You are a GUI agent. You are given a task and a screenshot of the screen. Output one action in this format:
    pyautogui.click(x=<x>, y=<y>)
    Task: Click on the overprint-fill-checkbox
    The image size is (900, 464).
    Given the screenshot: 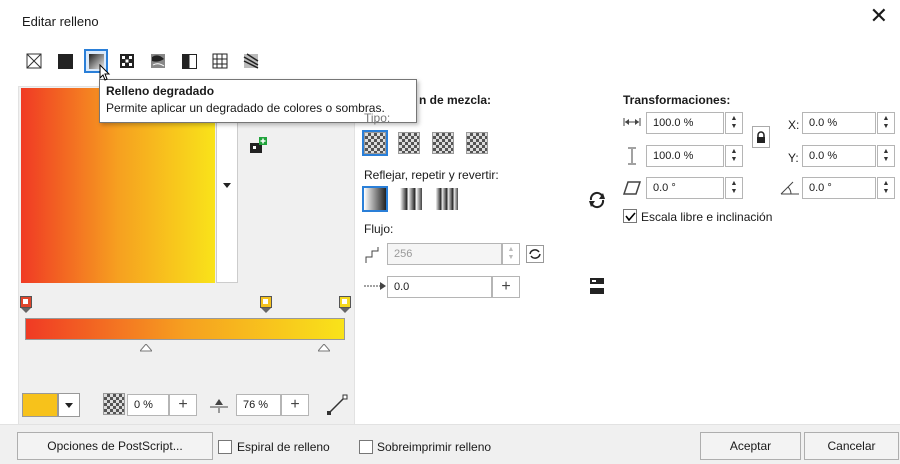 What is the action you would take?
    pyautogui.click(x=366, y=447)
    